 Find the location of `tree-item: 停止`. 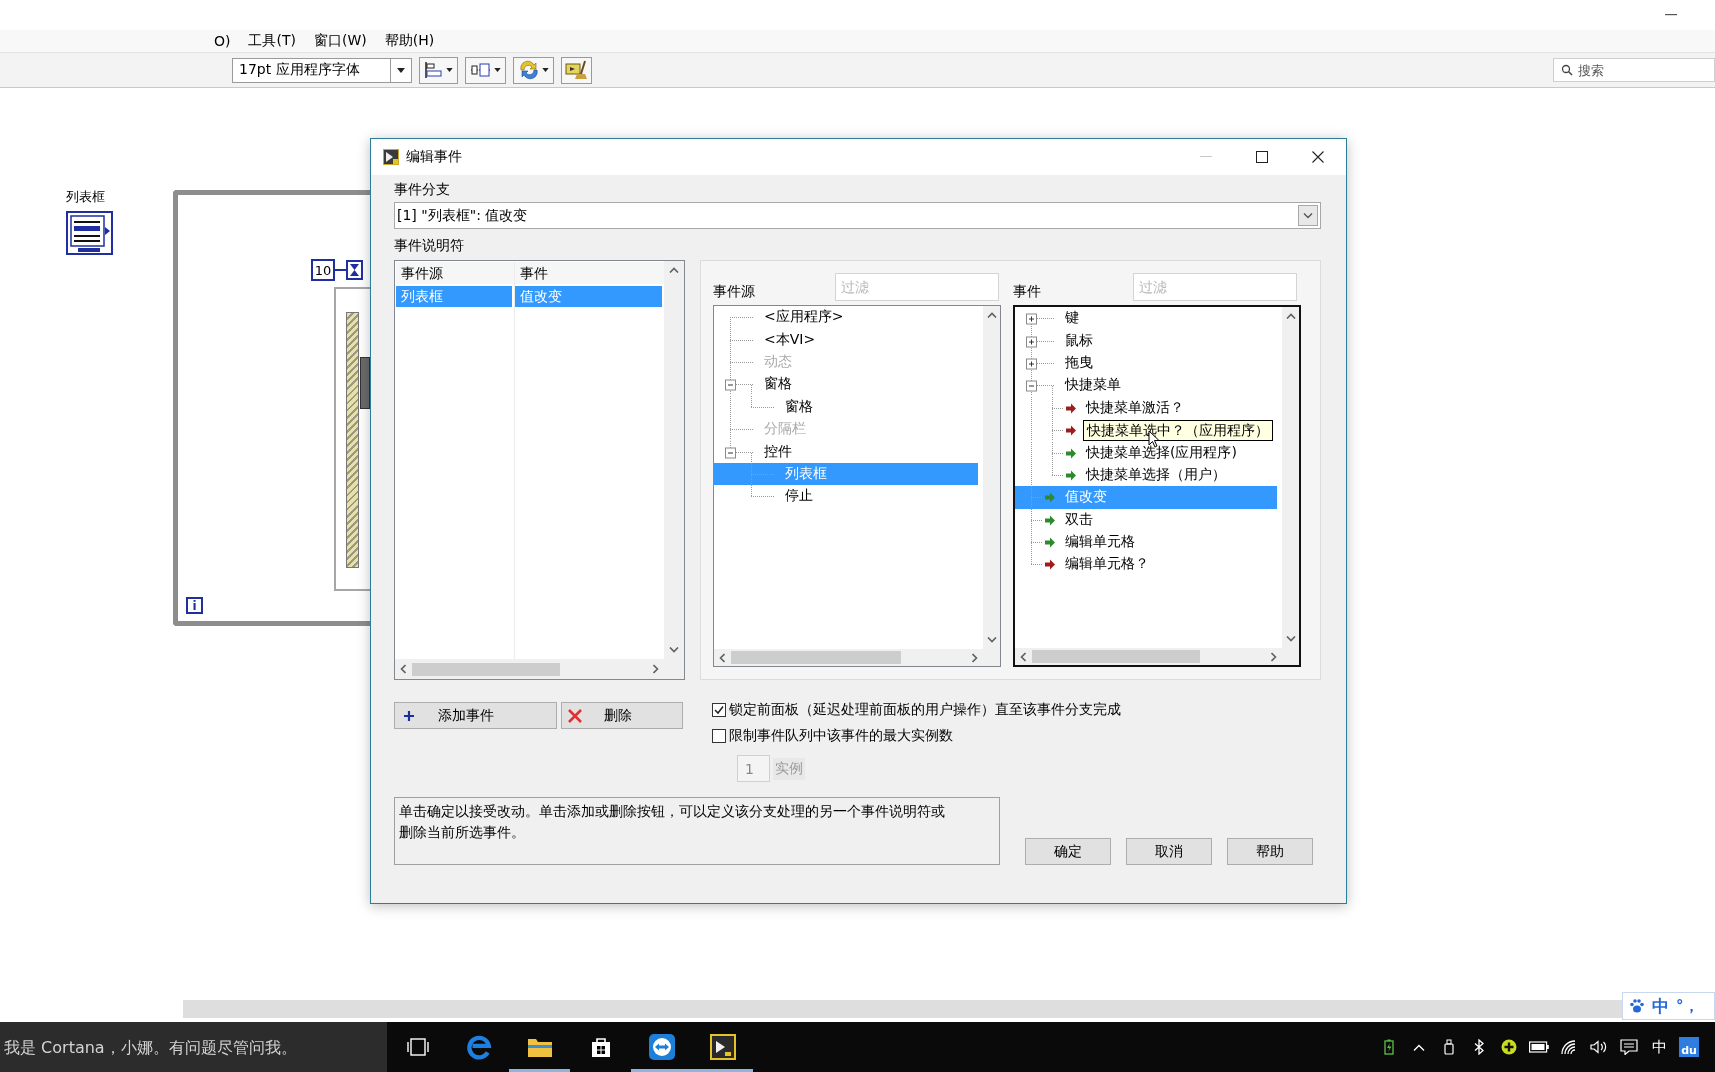

tree-item: 停止 is located at coordinates (846, 496).